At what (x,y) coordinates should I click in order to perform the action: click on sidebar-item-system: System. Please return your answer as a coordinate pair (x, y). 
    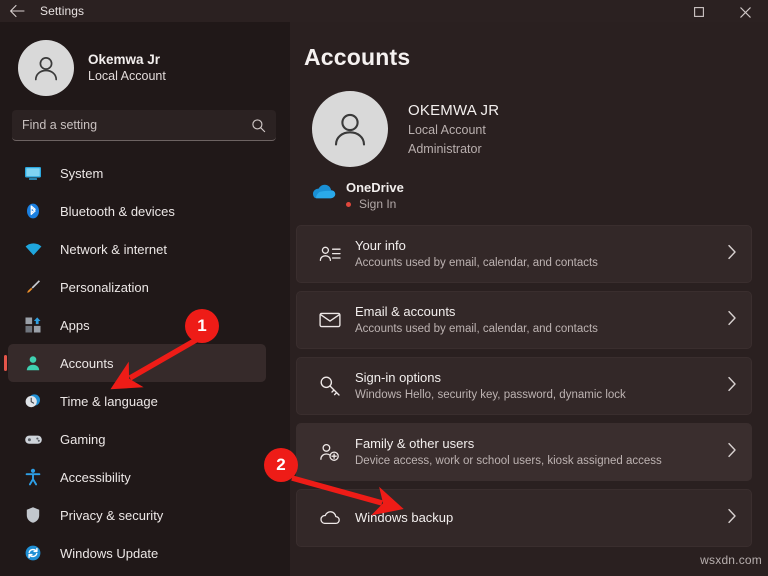
    Looking at the image, I should click on (137, 173).